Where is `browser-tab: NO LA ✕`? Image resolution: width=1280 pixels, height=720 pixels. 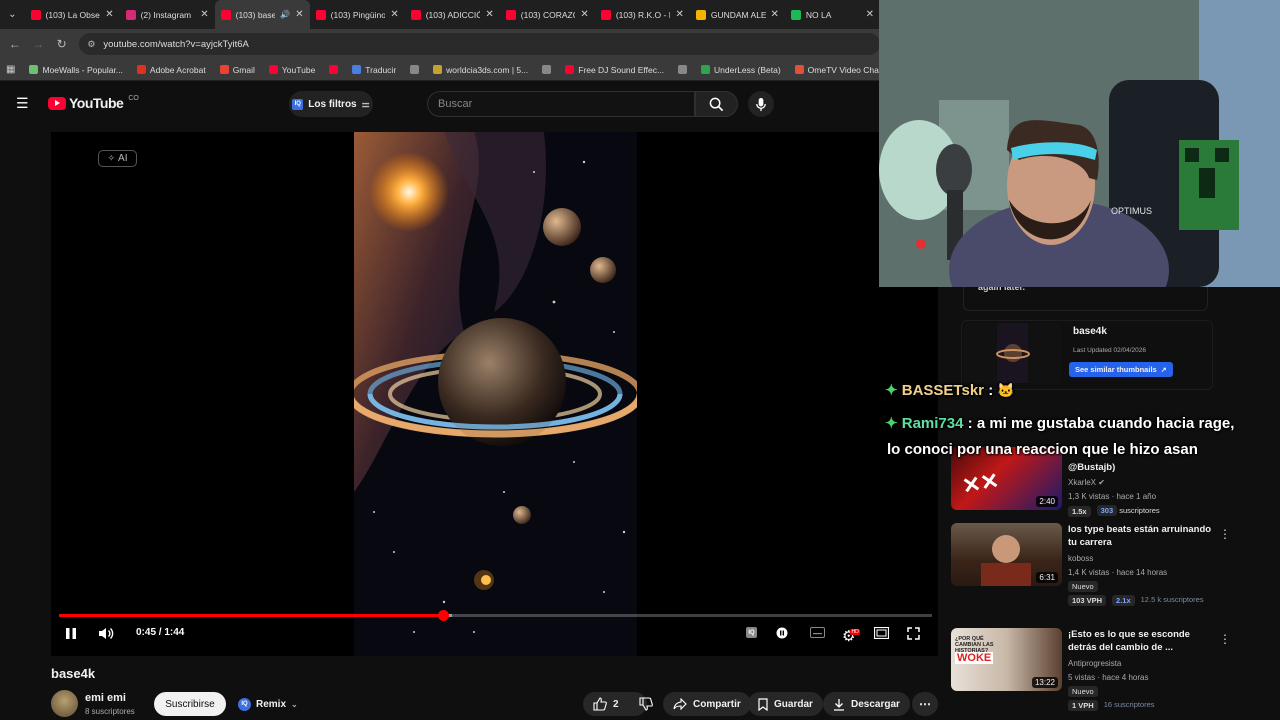 browser-tab: NO LA ✕ is located at coordinates (832, 14).